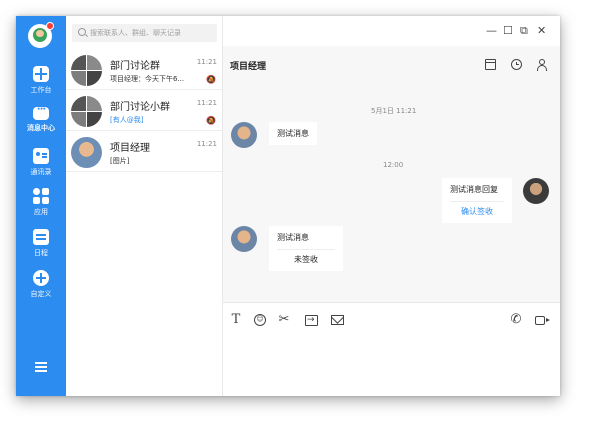  Describe the element at coordinates (306, 257) in the screenshot. I see `unreceipted-status: 未签收` at that location.